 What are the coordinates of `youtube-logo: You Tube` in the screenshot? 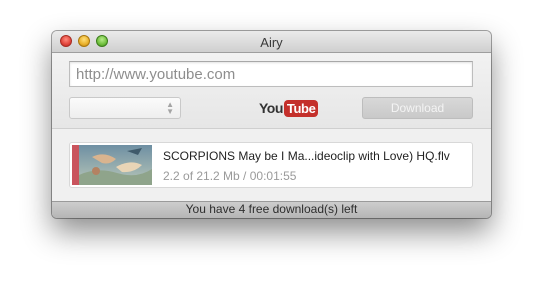 It's located at (289, 108).